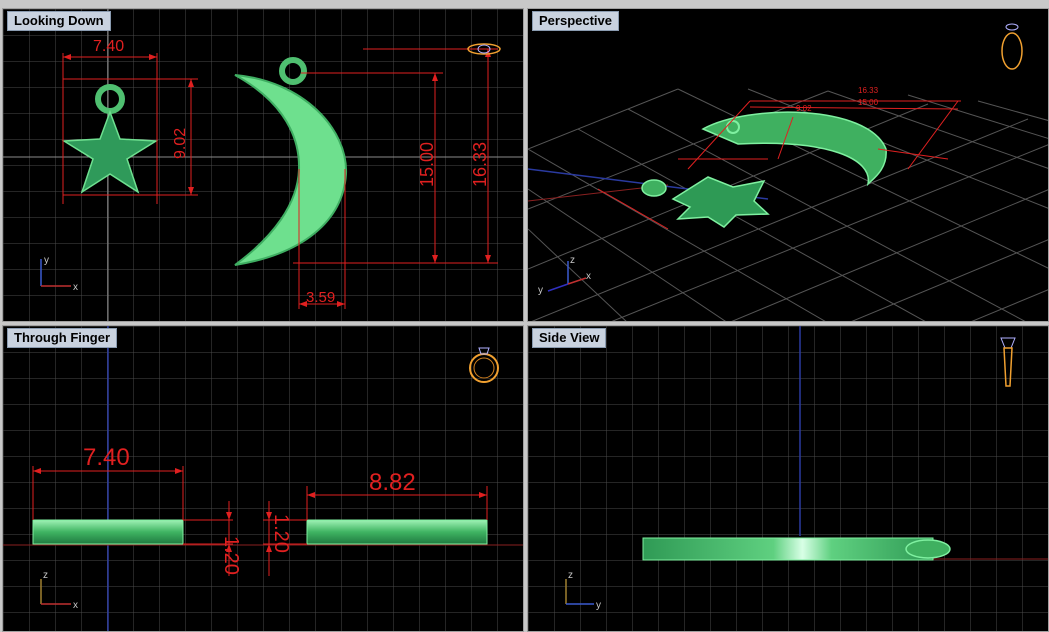 This screenshot has width=1049, height=632. I want to click on svg-text: 15.00, so click(868, 102).